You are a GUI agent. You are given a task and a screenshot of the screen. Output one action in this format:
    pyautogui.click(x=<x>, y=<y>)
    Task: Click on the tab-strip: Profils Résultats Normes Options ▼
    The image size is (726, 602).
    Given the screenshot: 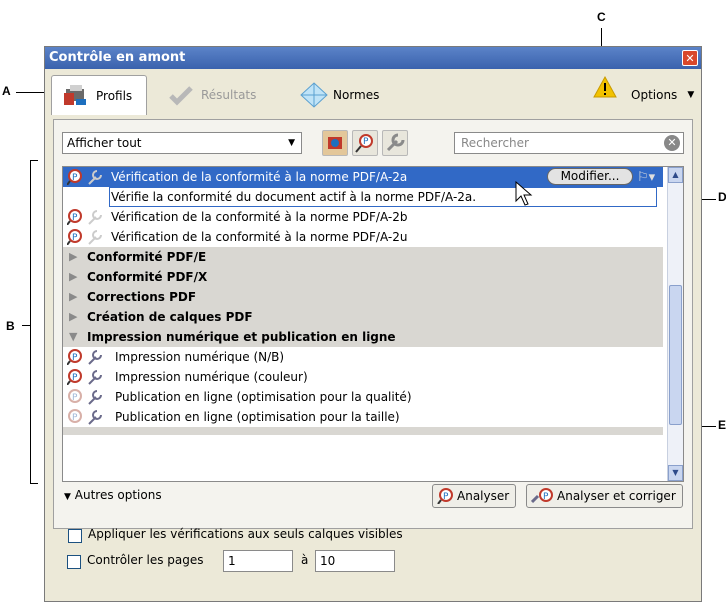 What is the action you would take?
    pyautogui.click(x=373, y=94)
    